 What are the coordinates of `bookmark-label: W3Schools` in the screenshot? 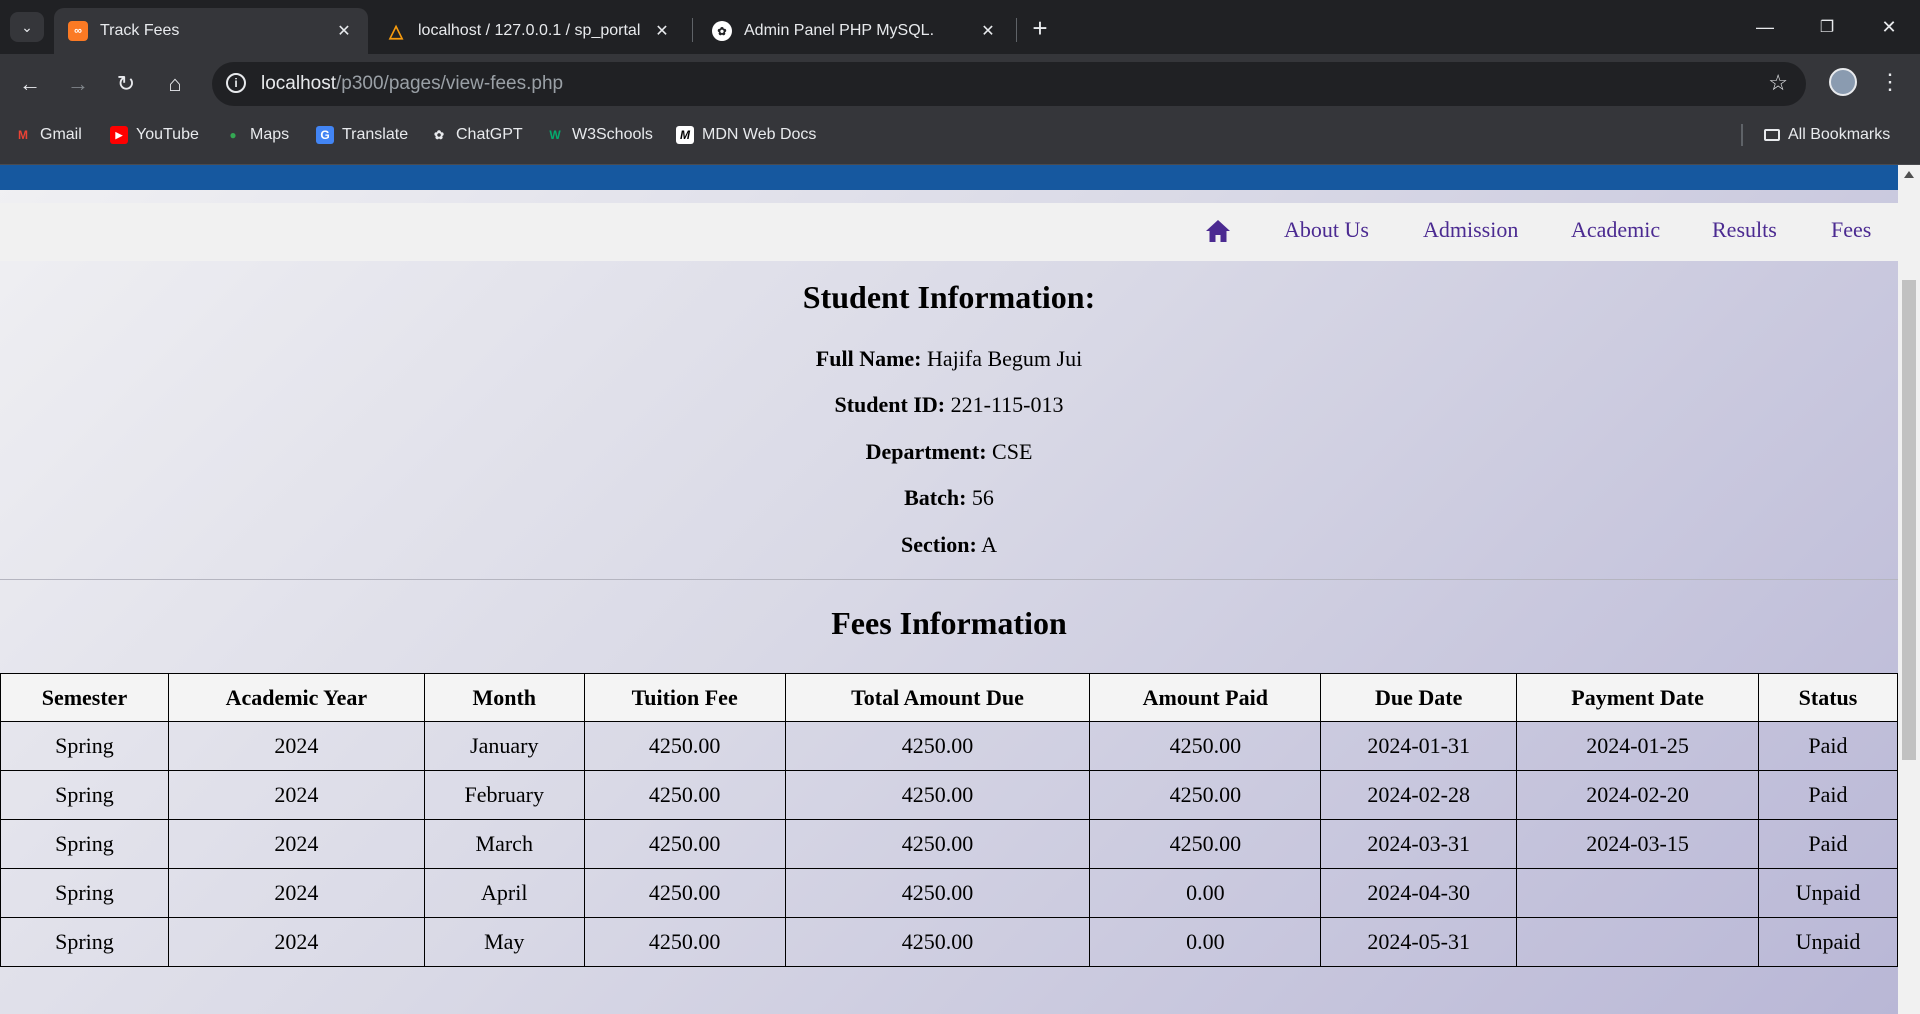 It's located at (612, 134).